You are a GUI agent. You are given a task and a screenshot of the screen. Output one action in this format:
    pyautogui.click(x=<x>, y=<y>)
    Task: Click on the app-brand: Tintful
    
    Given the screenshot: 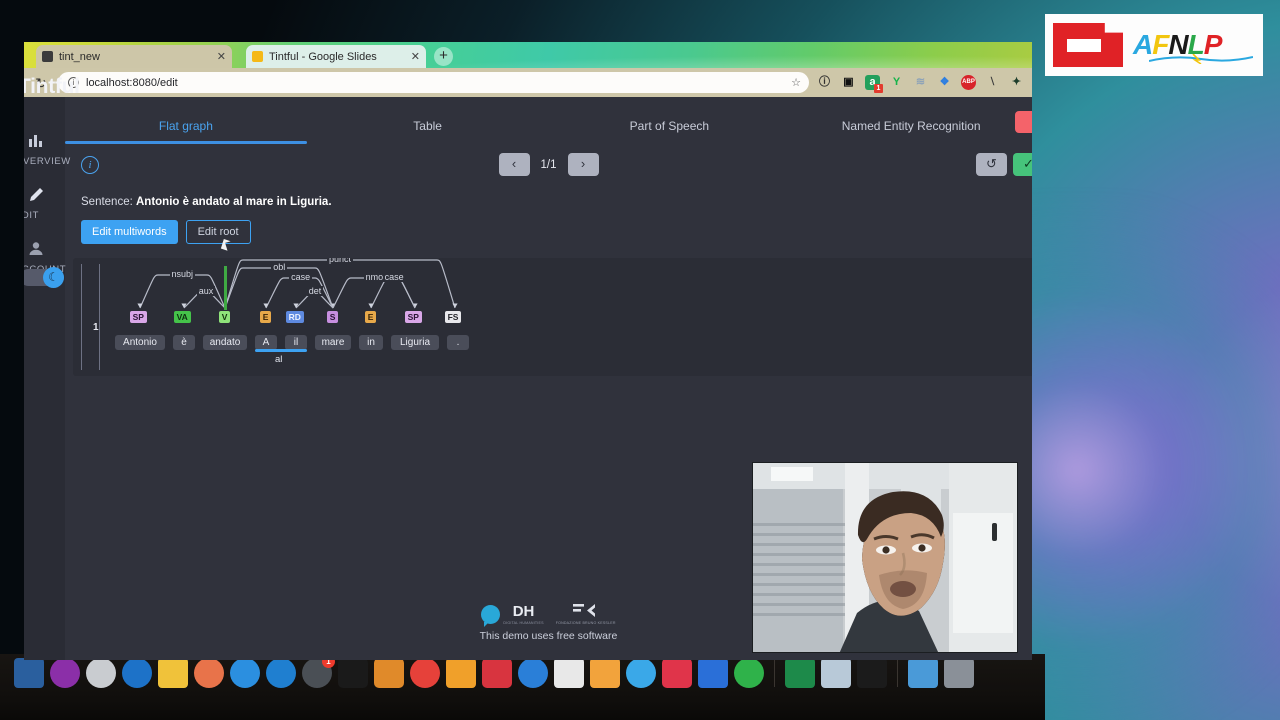 What is the action you would take?
    pyautogui.click(x=52, y=86)
    